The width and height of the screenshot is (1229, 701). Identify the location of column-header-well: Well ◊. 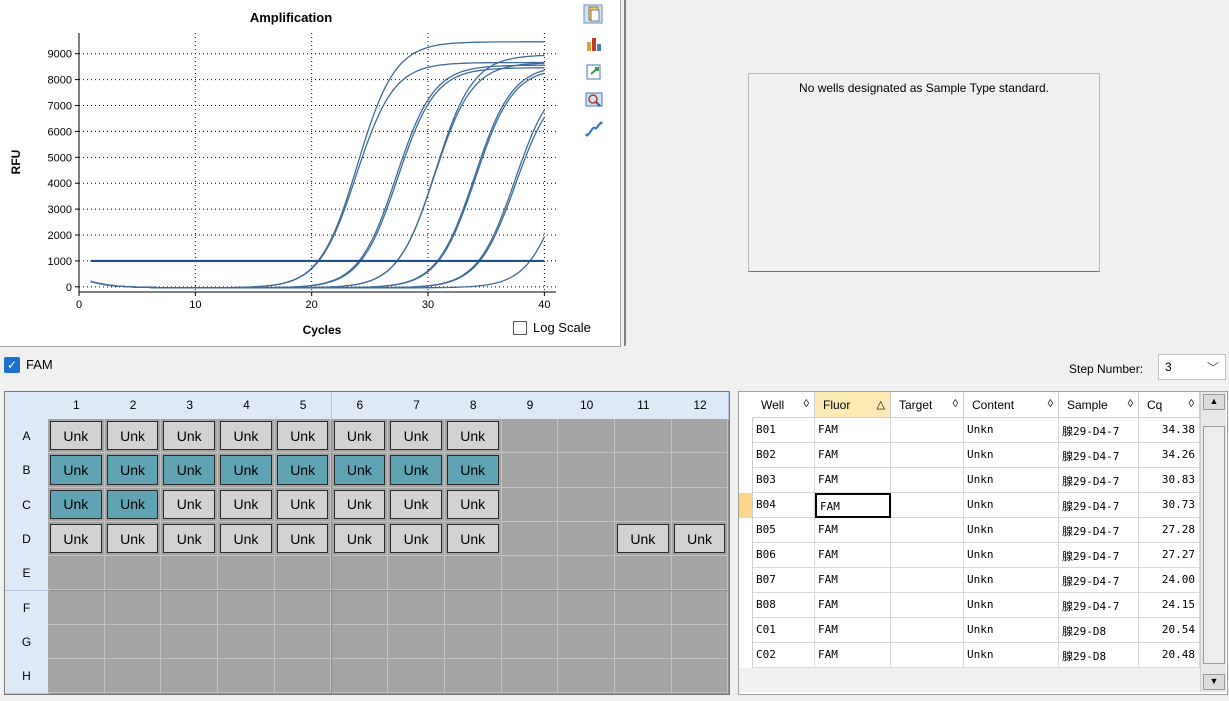
(784, 405).